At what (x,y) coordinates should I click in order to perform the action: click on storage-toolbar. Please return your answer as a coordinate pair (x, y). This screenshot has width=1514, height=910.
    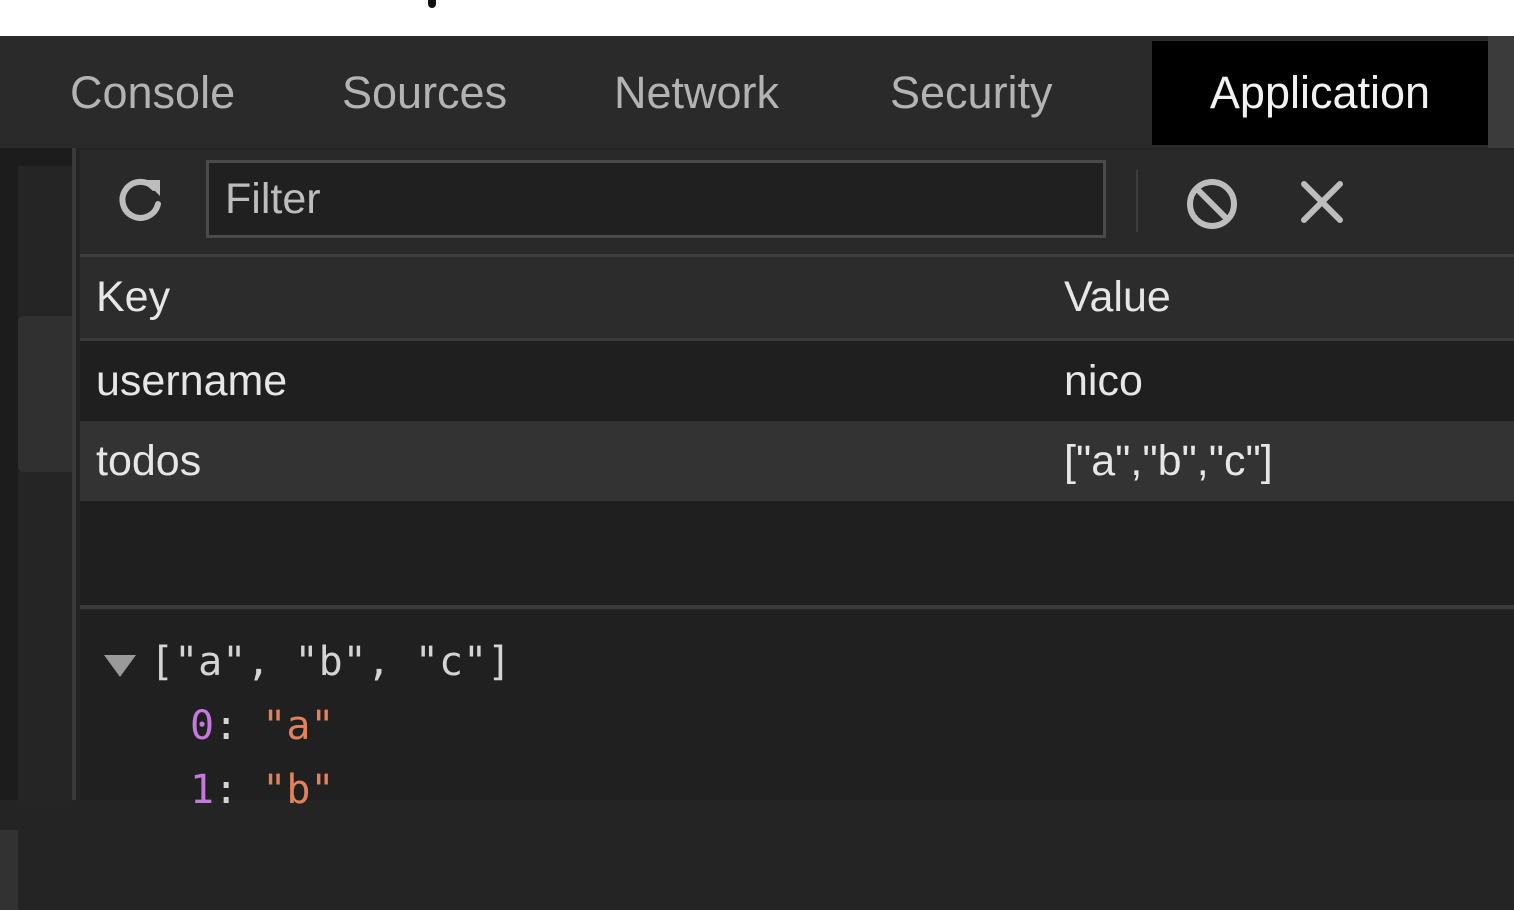
    Looking at the image, I should click on (797, 203).